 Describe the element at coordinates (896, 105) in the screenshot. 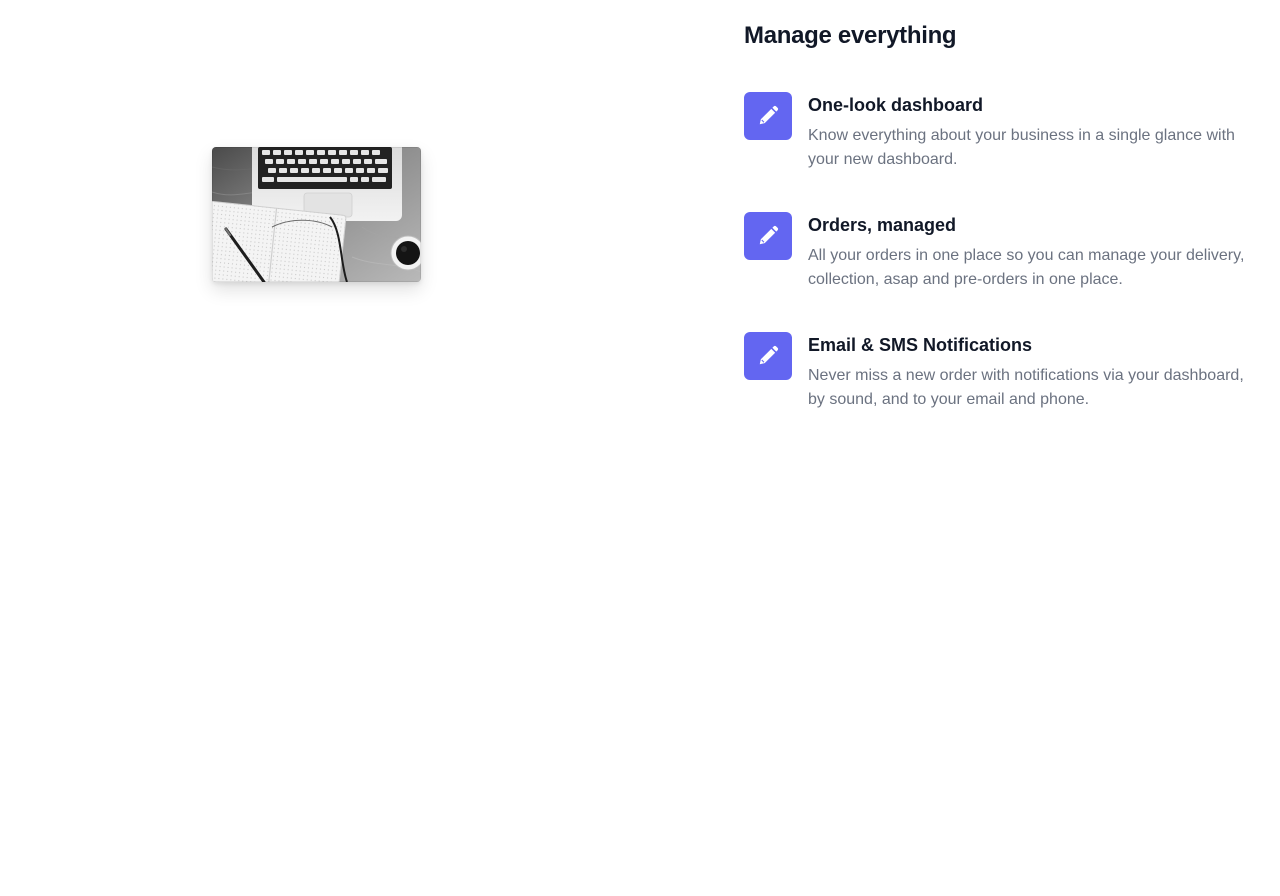

I see `feature-title: One-look dashboard` at that location.